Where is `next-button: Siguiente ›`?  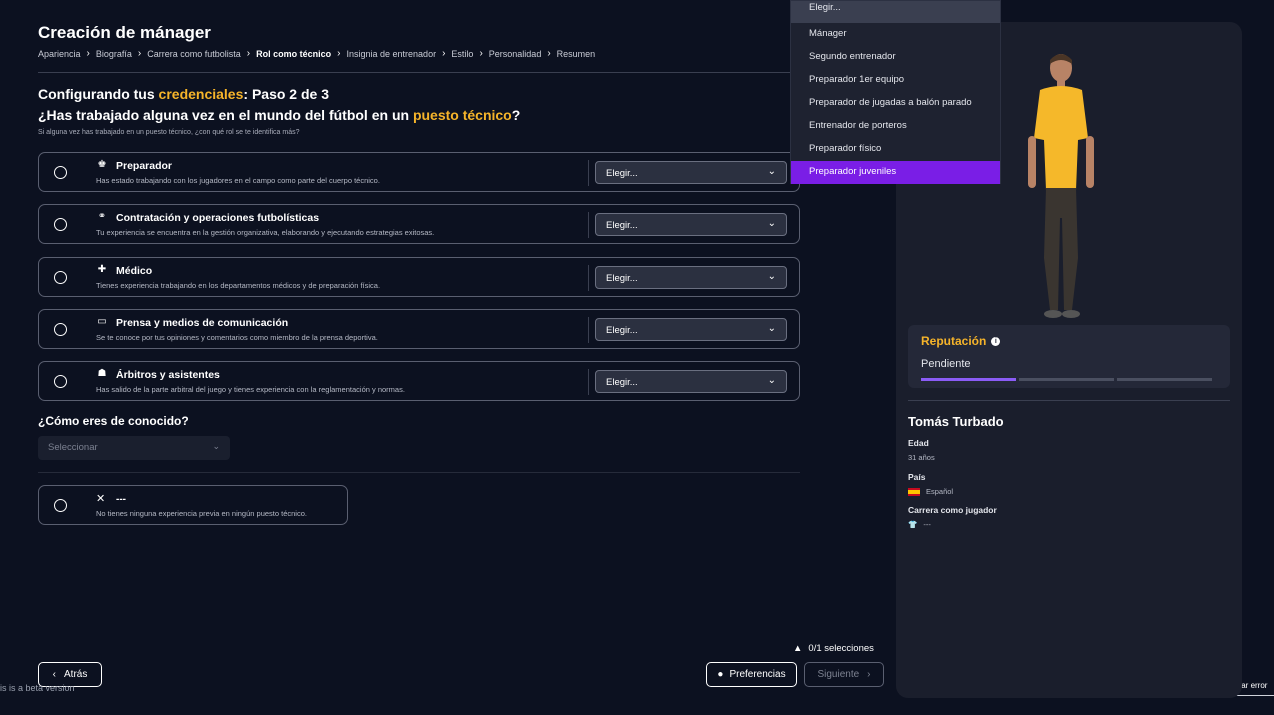 next-button: Siguiente › is located at coordinates (844, 674).